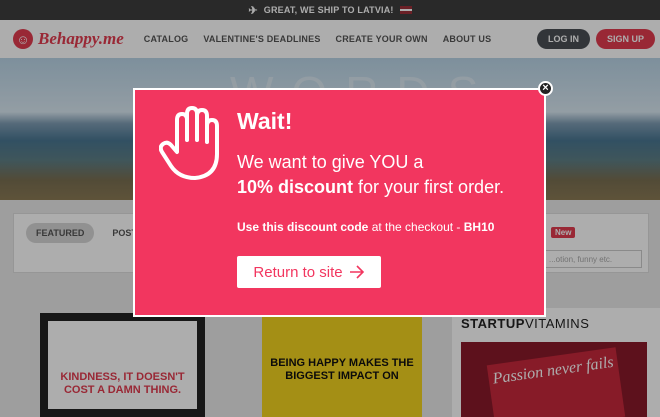  What do you see at coordinates (479, 227) in the screenshot?
I see `discount-code: BH10` at bounding box center [479, 227].